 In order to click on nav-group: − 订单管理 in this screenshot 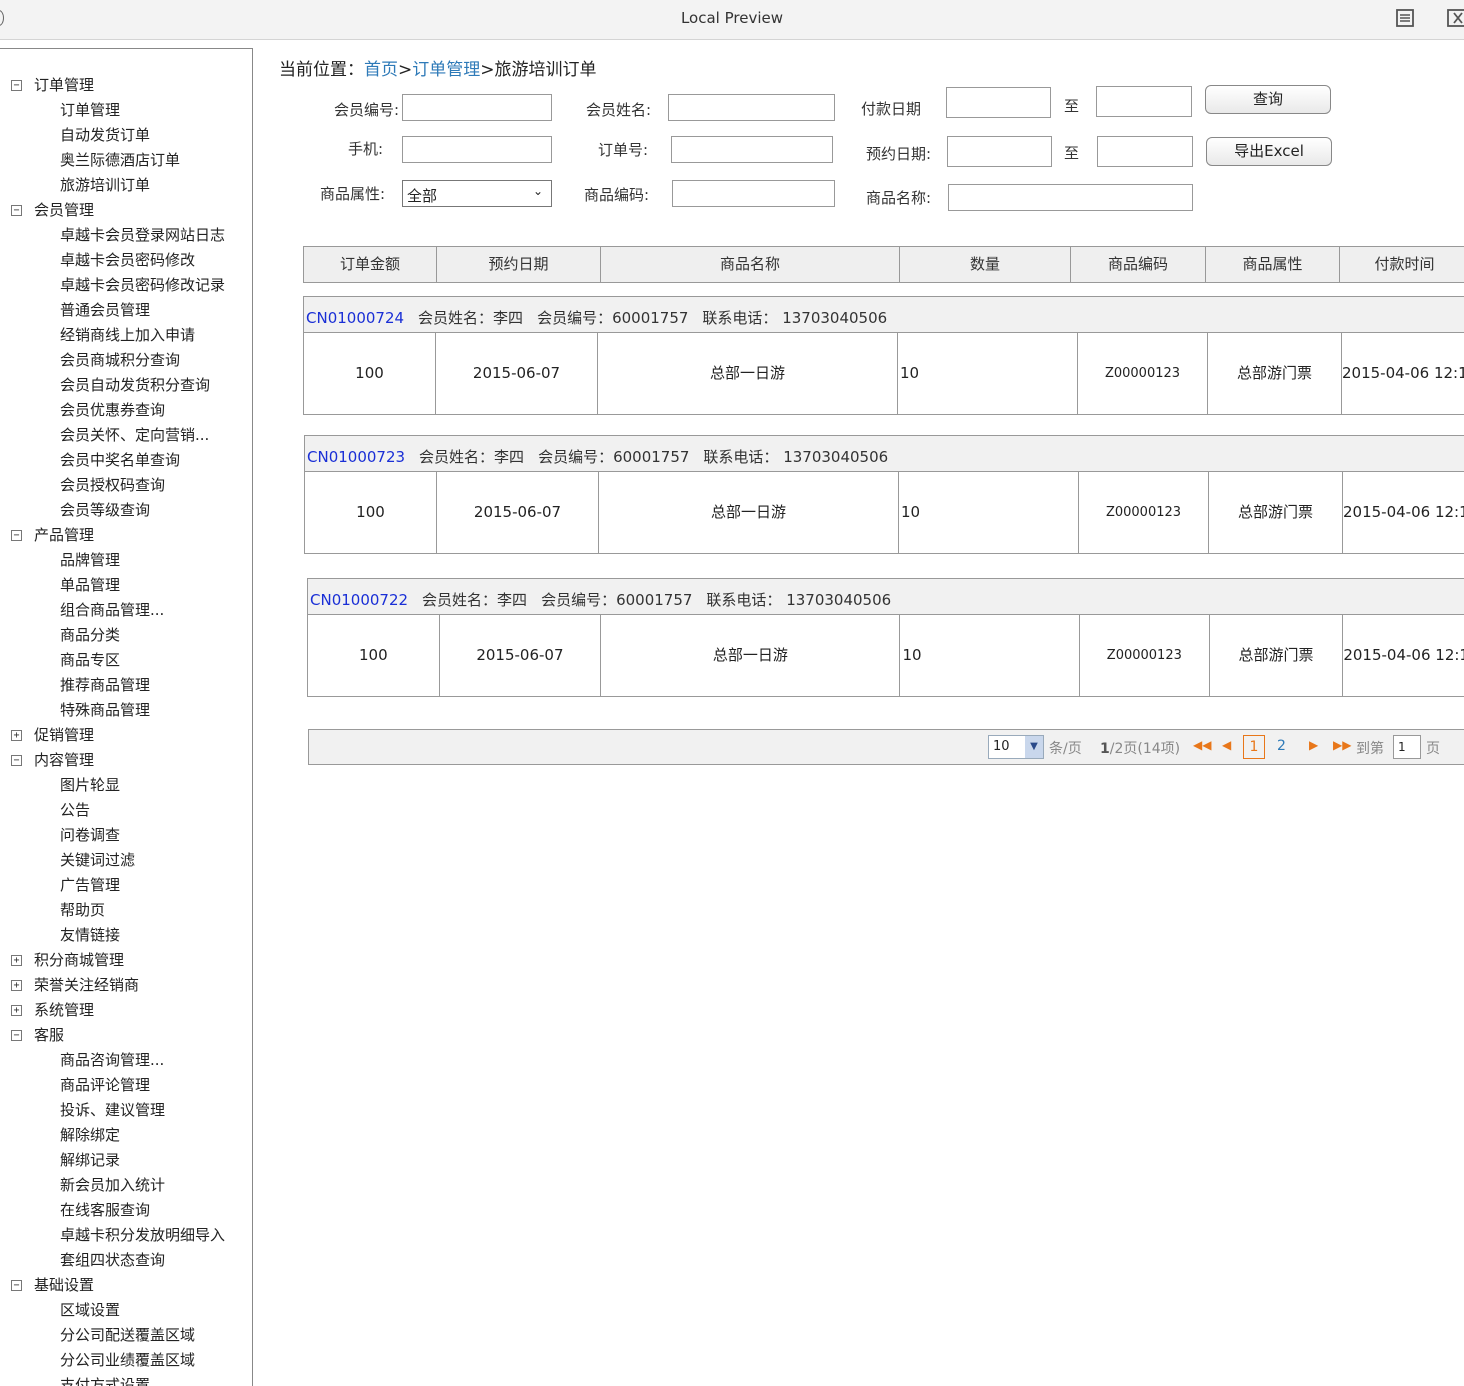, I will do `click(126, 85)`.